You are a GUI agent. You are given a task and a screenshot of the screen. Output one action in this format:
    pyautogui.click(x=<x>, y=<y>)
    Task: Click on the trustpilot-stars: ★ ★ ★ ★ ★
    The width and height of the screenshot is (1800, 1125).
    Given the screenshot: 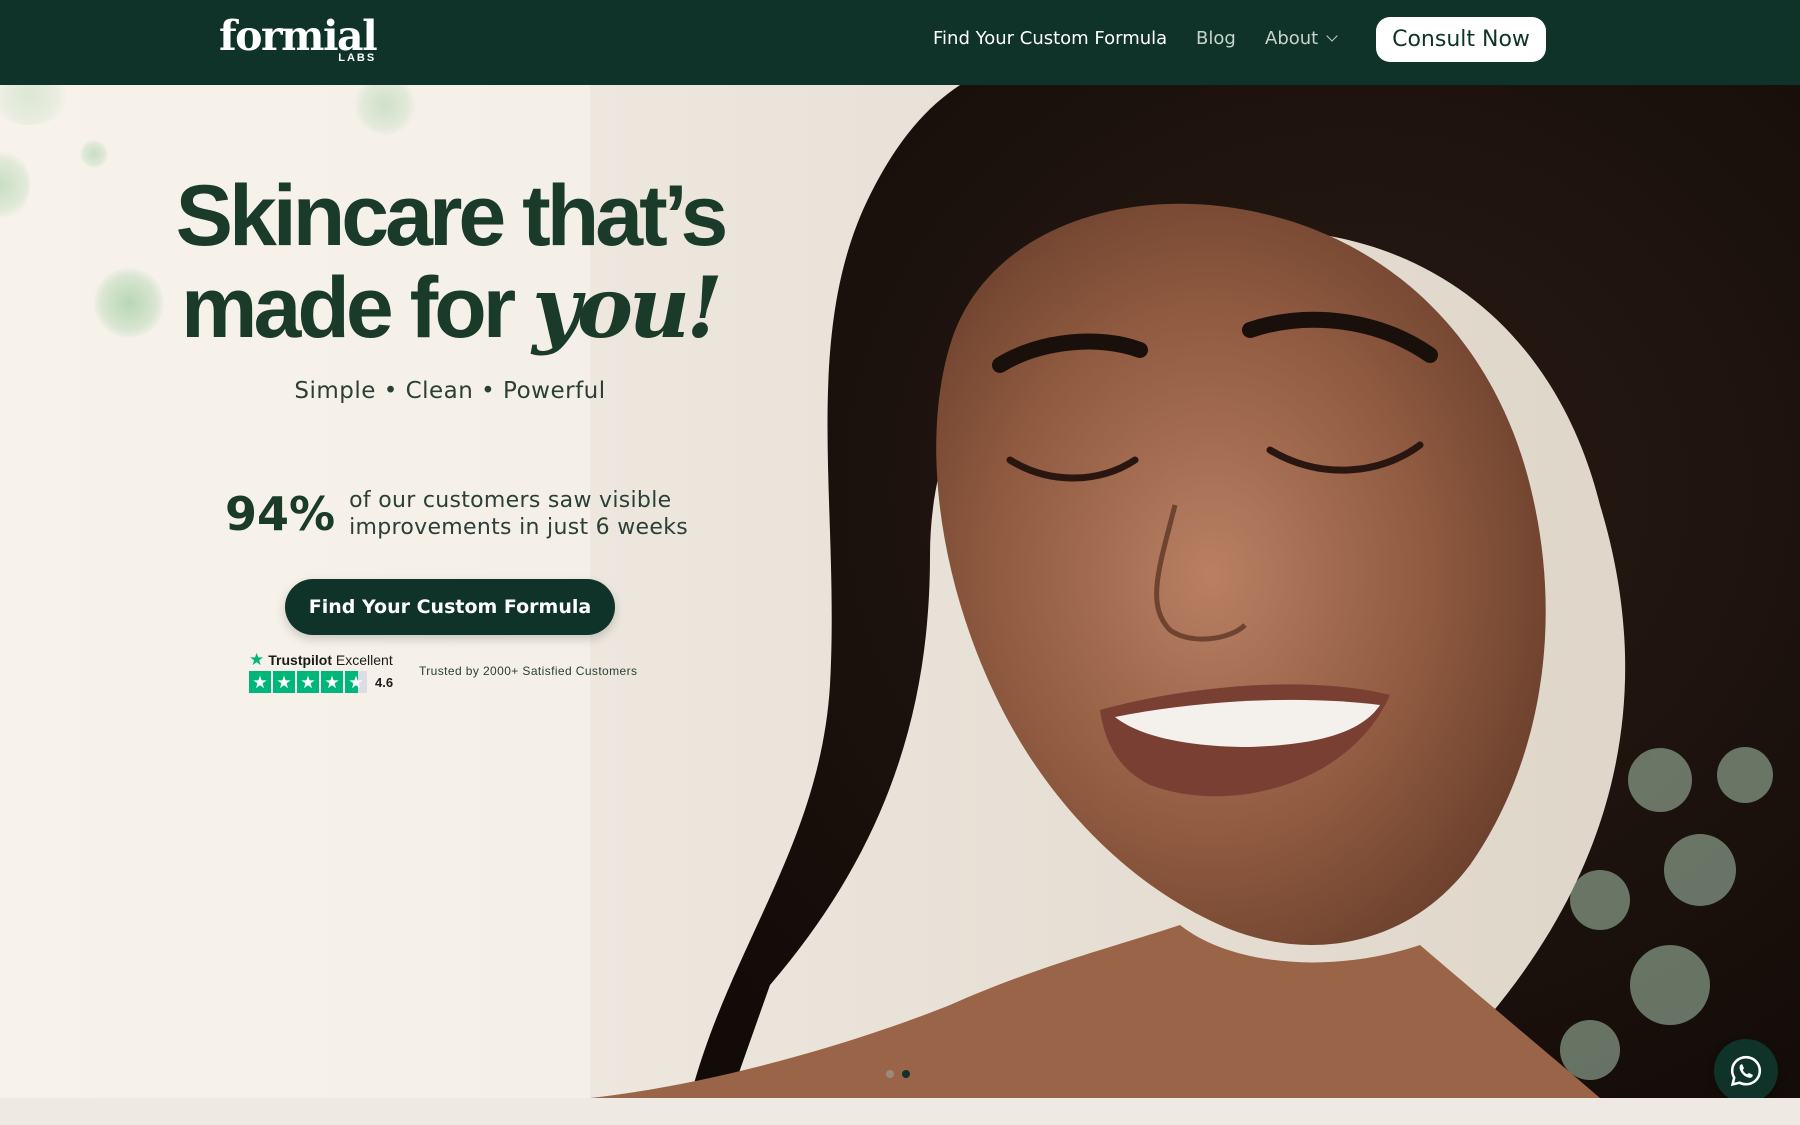 What is the action you would take?
    pyautogui.click(x=308, y=682)
    